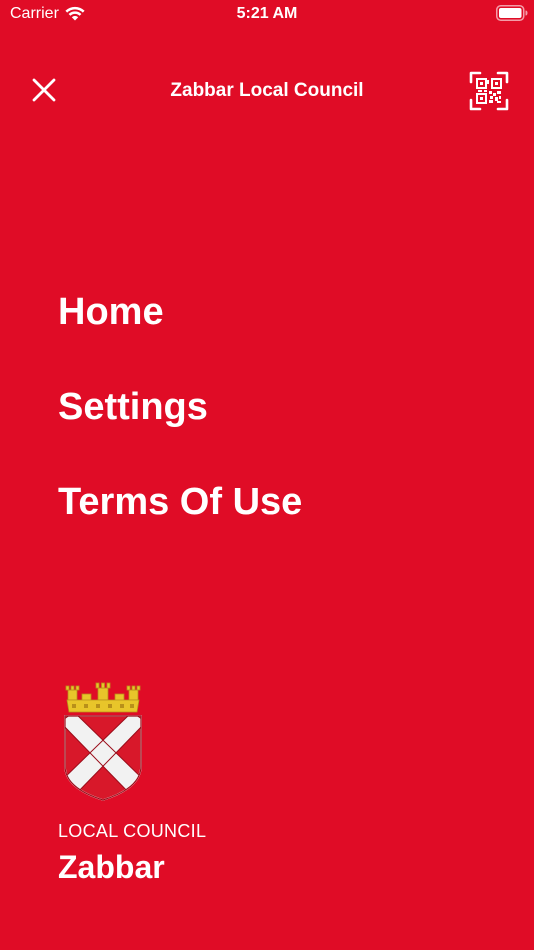 This screenshot has height=950, width=534. I want to click on menu-item-terms-of-use: Terms Of Use, so click(278, 502).